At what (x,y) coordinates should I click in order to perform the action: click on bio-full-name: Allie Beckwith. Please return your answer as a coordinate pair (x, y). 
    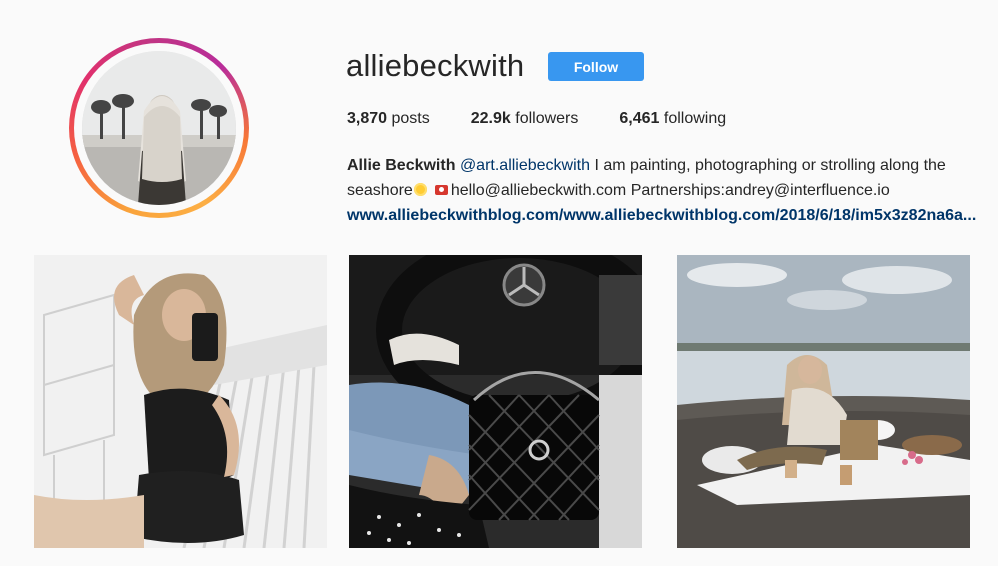
    Looking at the image, I should click on (401, 165).